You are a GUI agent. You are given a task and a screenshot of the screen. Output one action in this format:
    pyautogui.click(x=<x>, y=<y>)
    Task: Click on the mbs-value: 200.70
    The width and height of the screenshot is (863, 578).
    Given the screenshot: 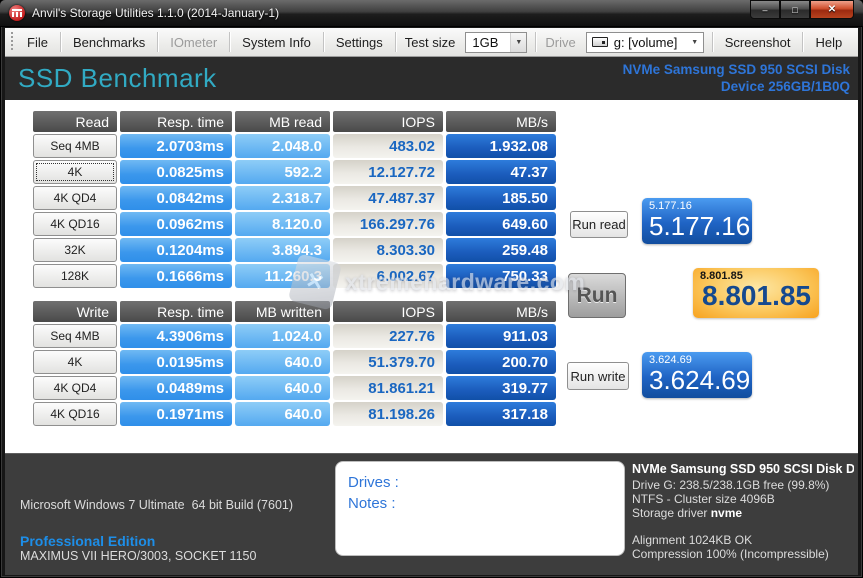 What is the action you would take?
    pyautogui.click(x=501, y=362)
    